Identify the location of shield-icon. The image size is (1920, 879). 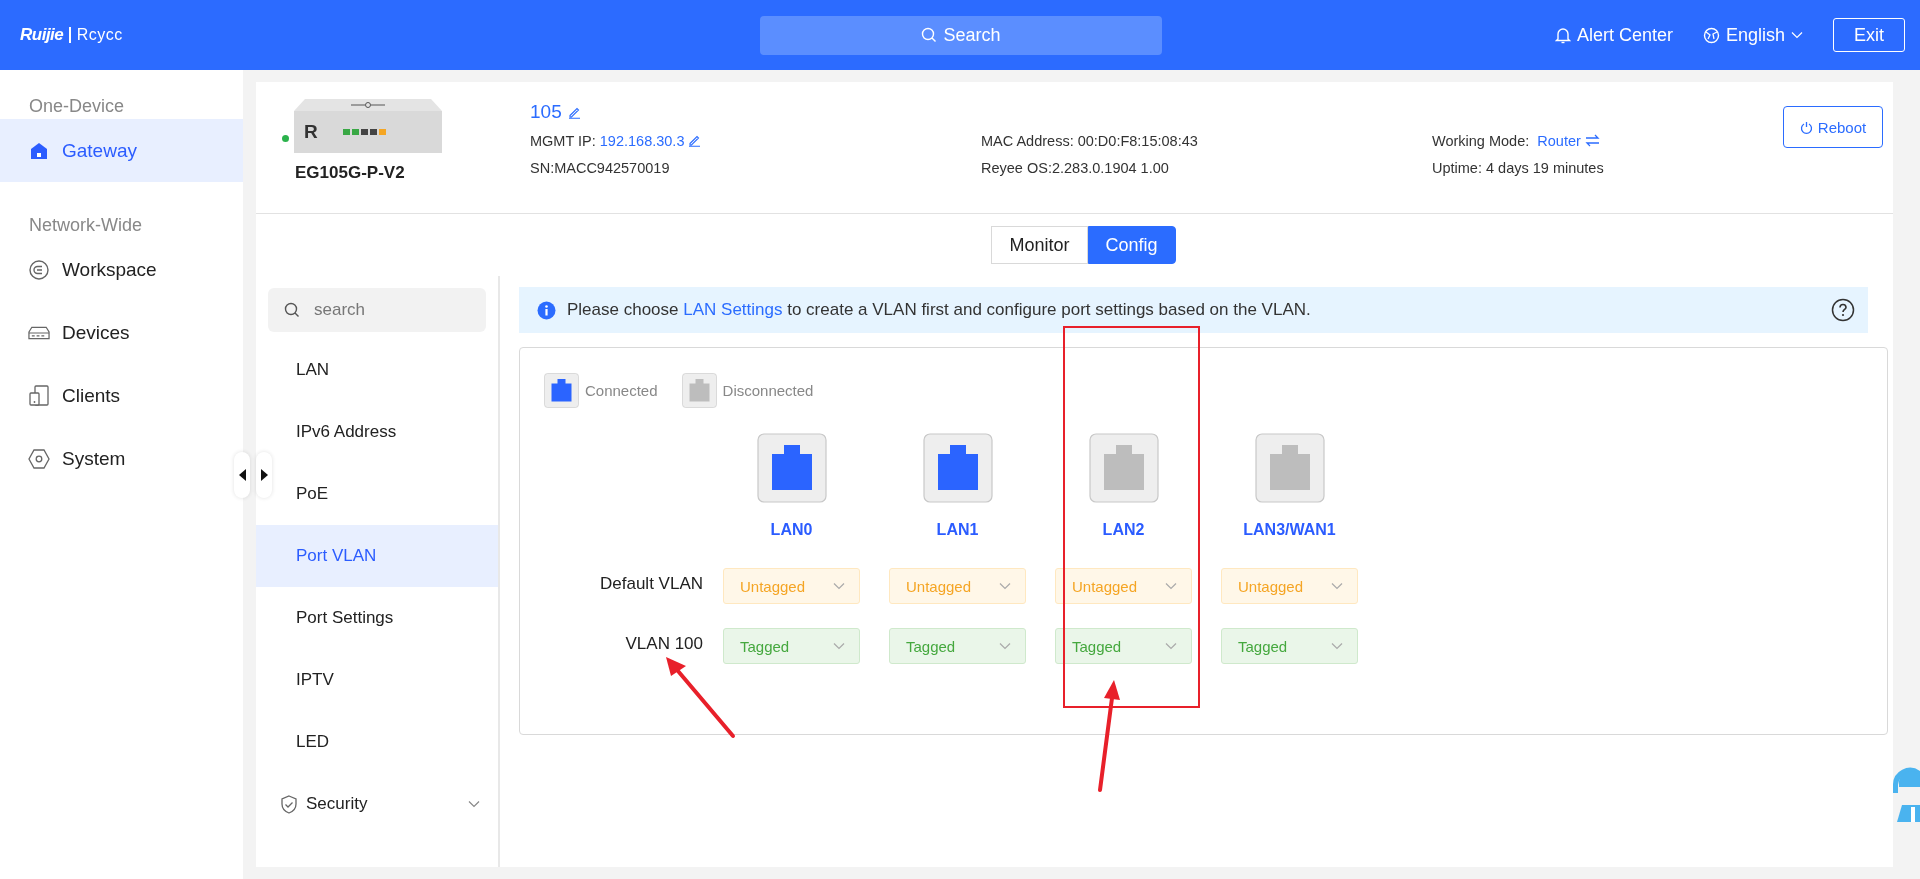
(289, 804).